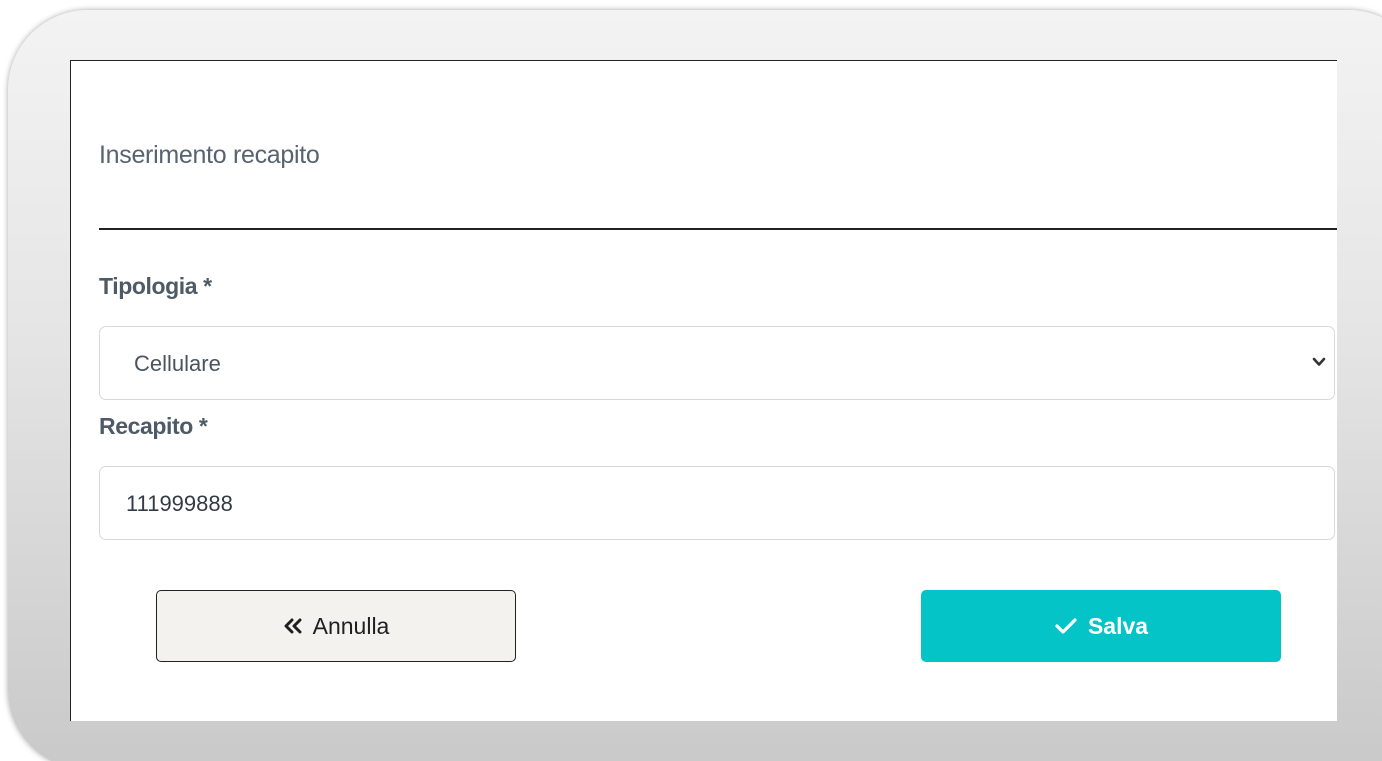  Describe the element at coordinates (1319, 361) in the screenshot. I see `chevron-down-icon` at that location.